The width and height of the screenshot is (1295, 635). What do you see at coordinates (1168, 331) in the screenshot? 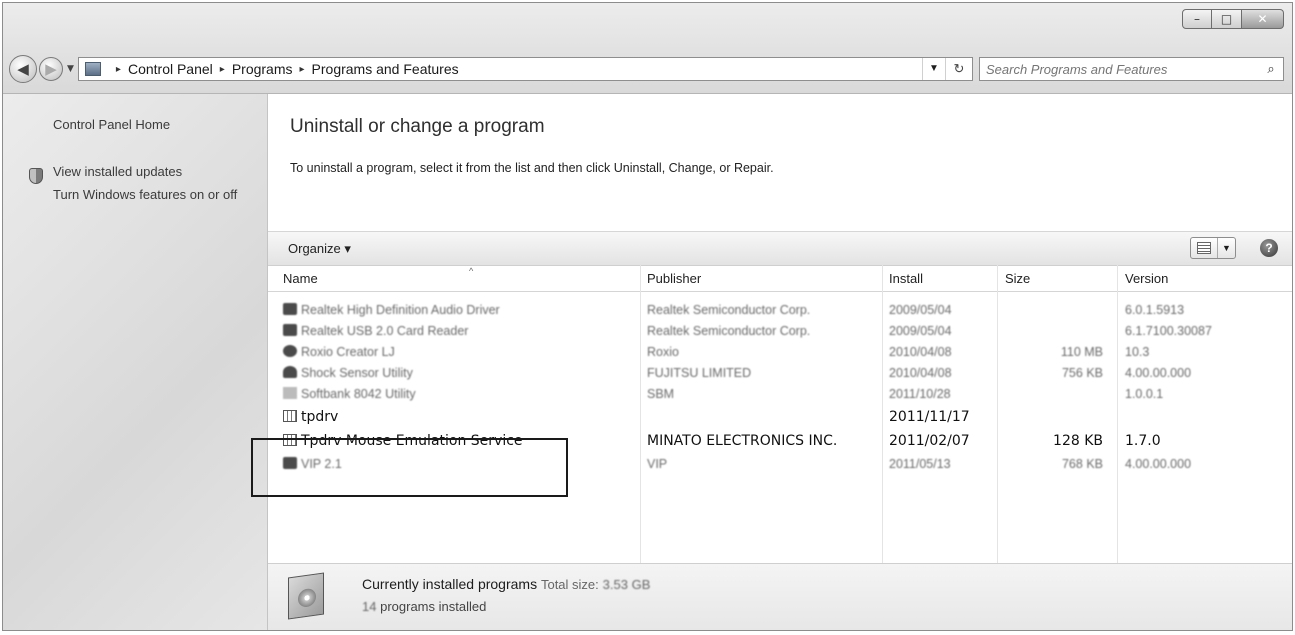
I see `program-version: 6.1.7100.30087` at bounding box center [1168, 331].